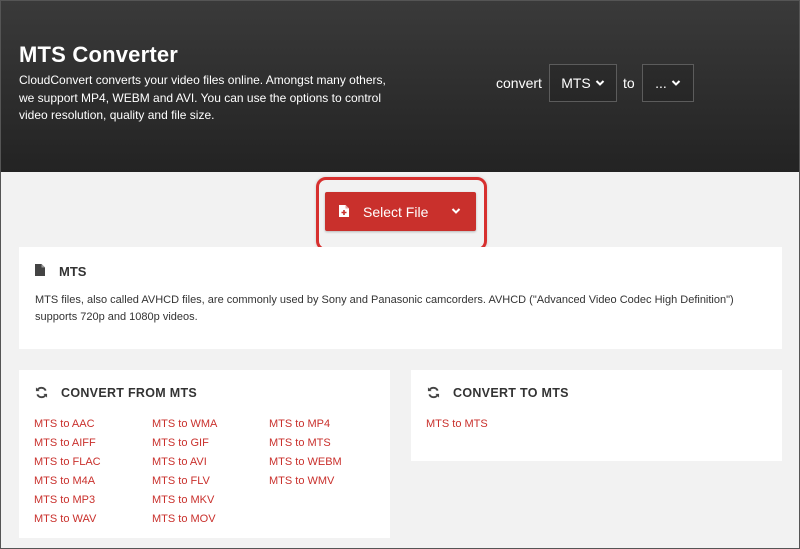 This screenshot has width=800, height=549. I want to click on conversion-link: MTS to M4A, so click(67, 483).